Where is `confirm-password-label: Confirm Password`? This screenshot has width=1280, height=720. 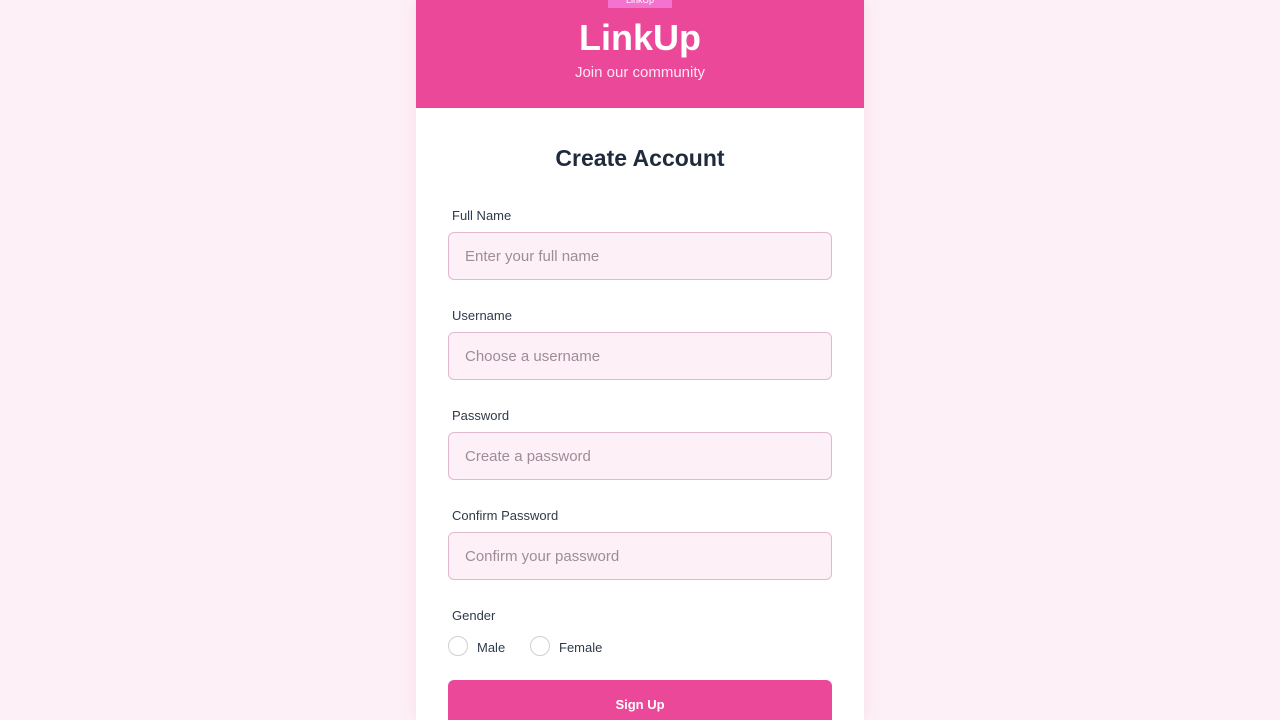
confirm-password-label: Confirm Password is located at coordinates (505, 515).